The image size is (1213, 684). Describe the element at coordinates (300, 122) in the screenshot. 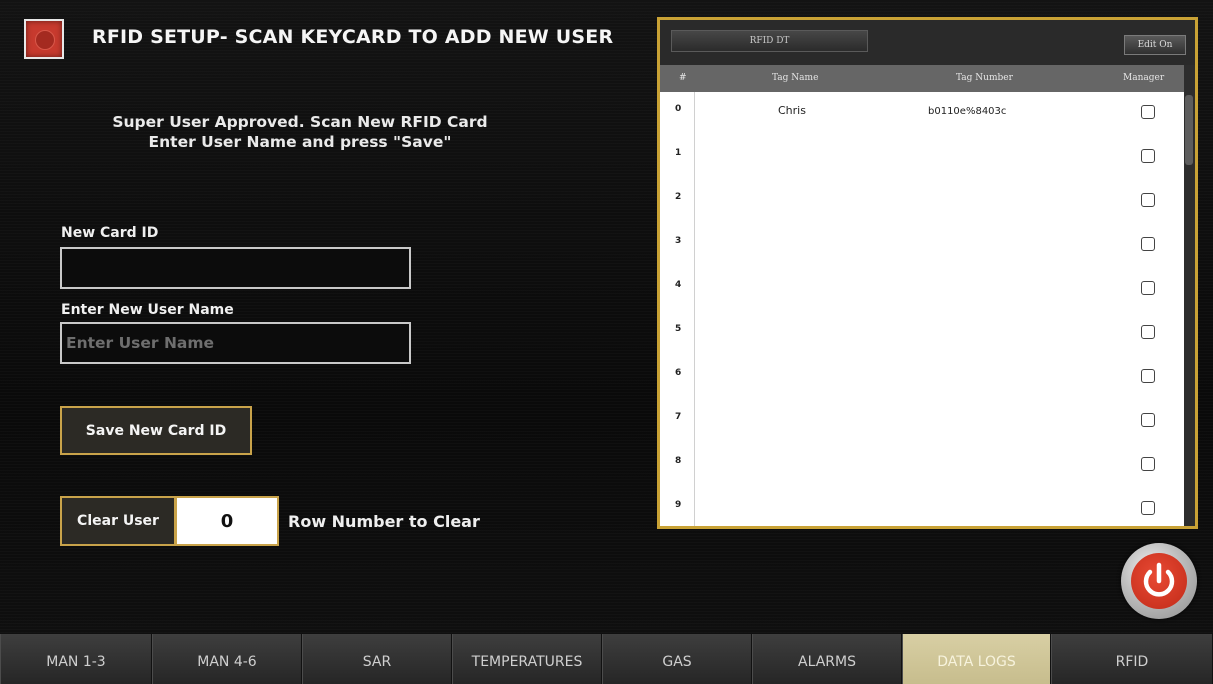

I see `instructions-line-1: Super User Approved. Scan New RFID Card` at that location.